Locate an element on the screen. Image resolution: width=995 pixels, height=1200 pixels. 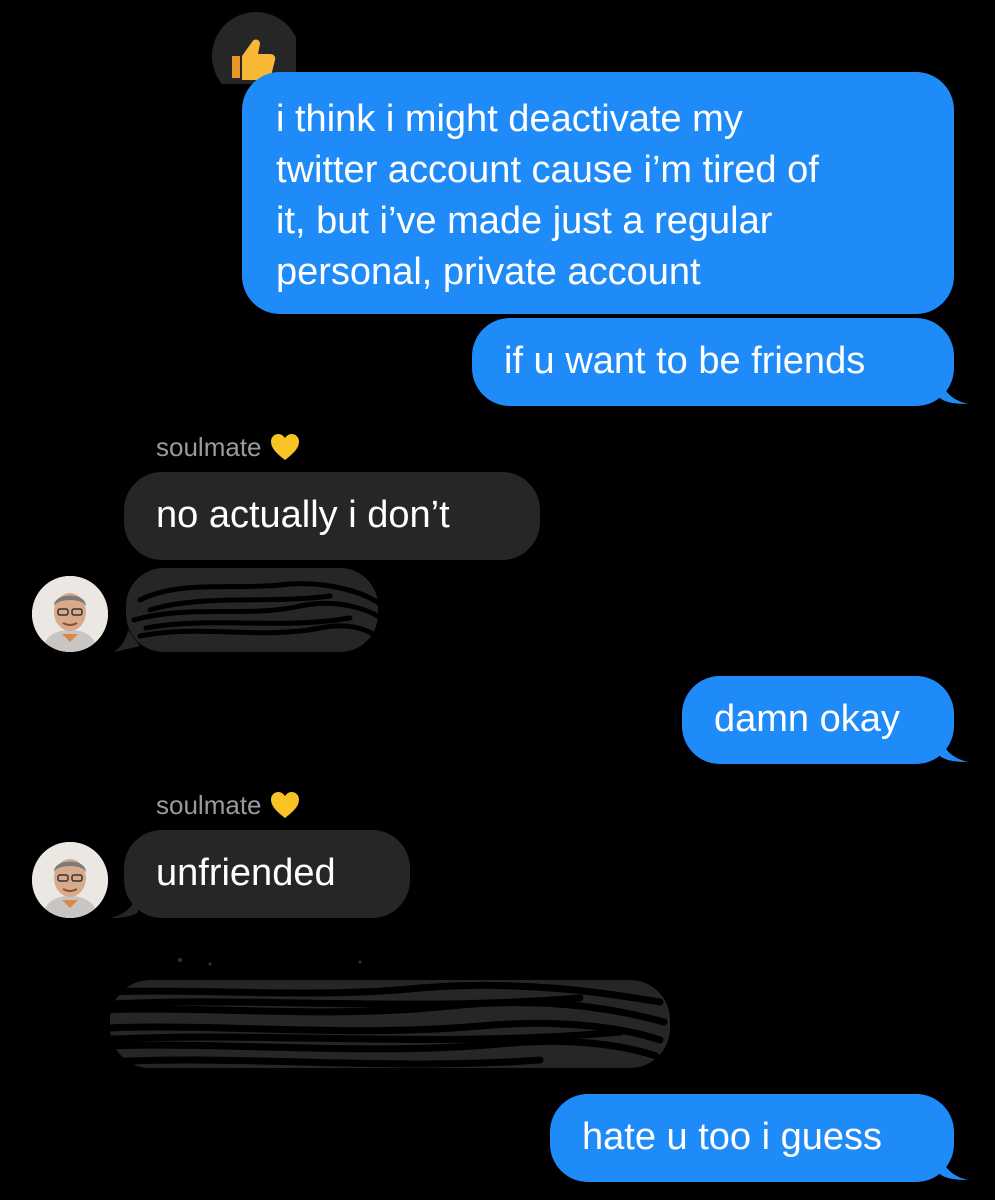
message-text: unfriended is located at coordinates (246, 873).